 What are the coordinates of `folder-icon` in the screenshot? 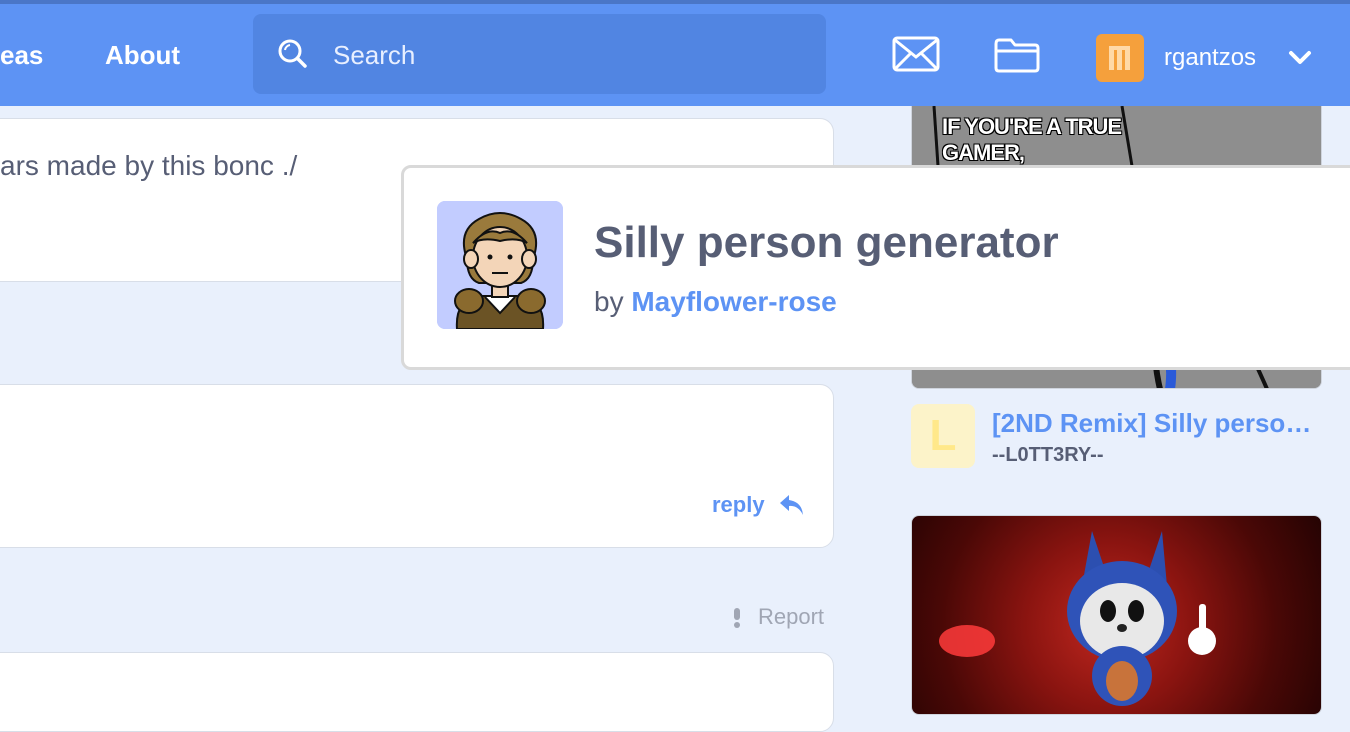 It's located at (1017, 57).